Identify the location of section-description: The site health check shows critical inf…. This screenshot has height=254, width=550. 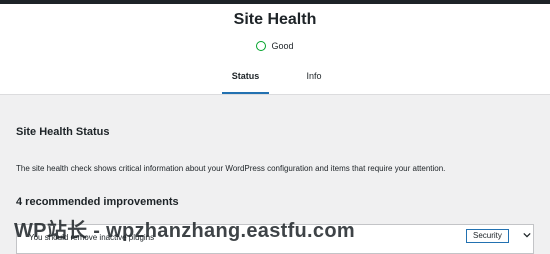
(231, 168).